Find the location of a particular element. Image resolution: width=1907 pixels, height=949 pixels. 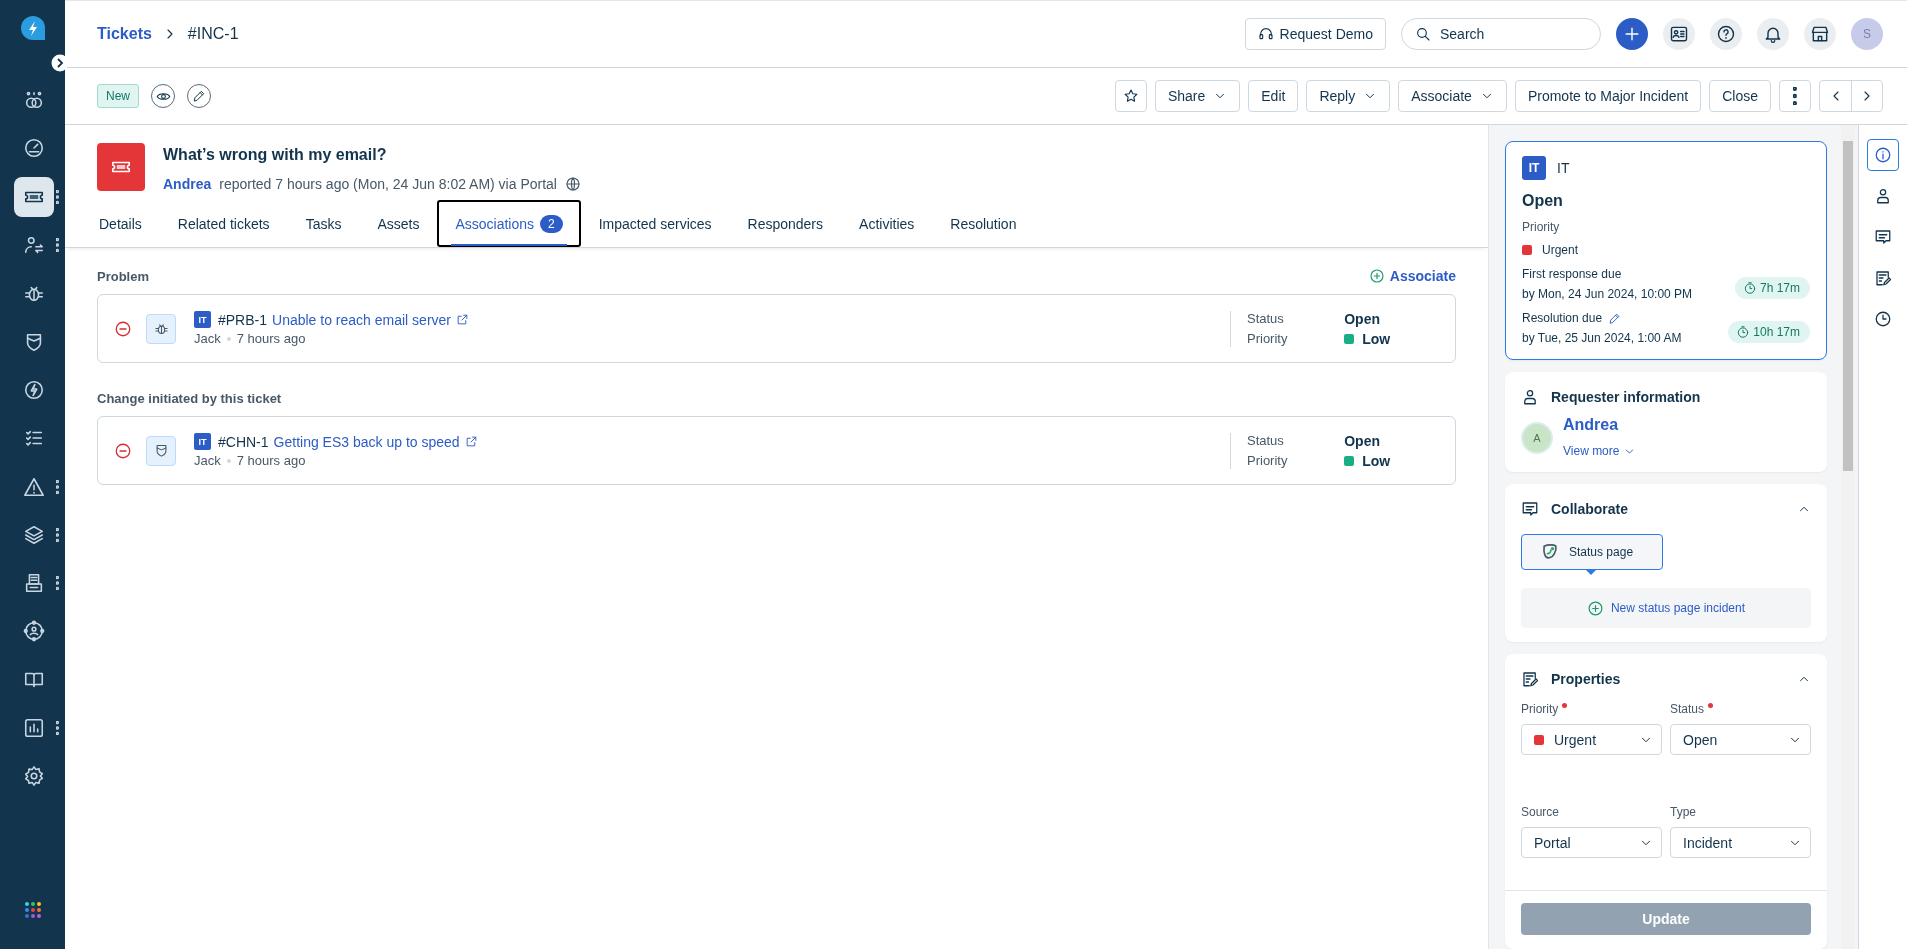

help-icon is located at coordinates (1726, 34).